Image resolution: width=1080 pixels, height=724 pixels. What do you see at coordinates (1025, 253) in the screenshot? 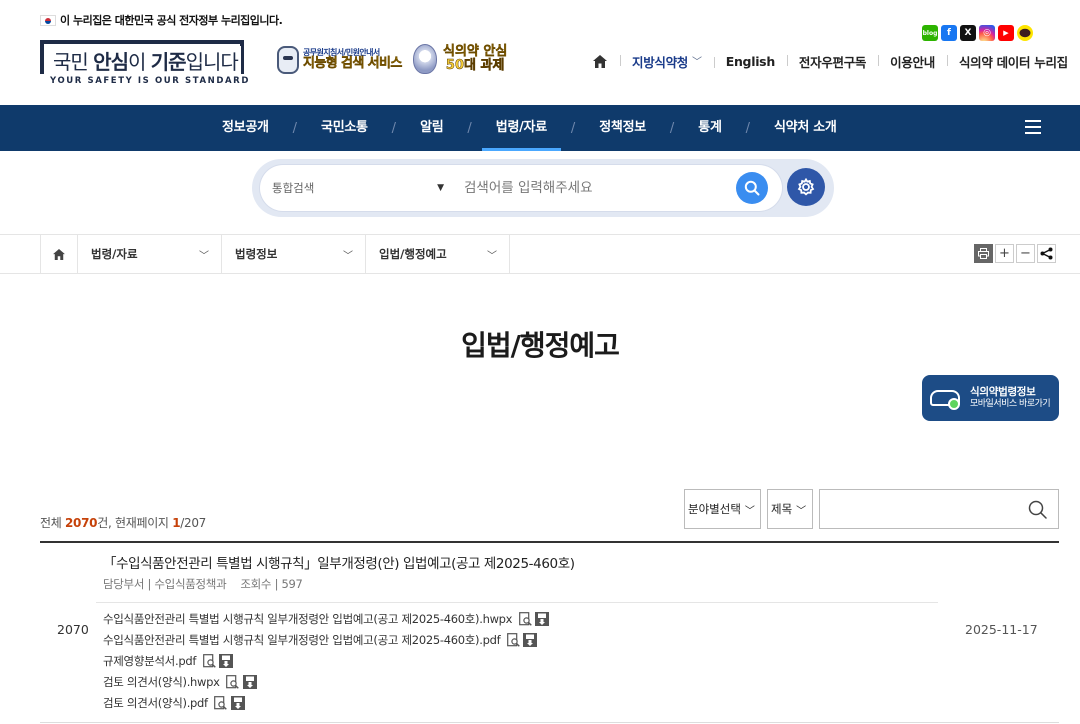
I see `zoom-out-button: −` at bounding box center [1025, 253].